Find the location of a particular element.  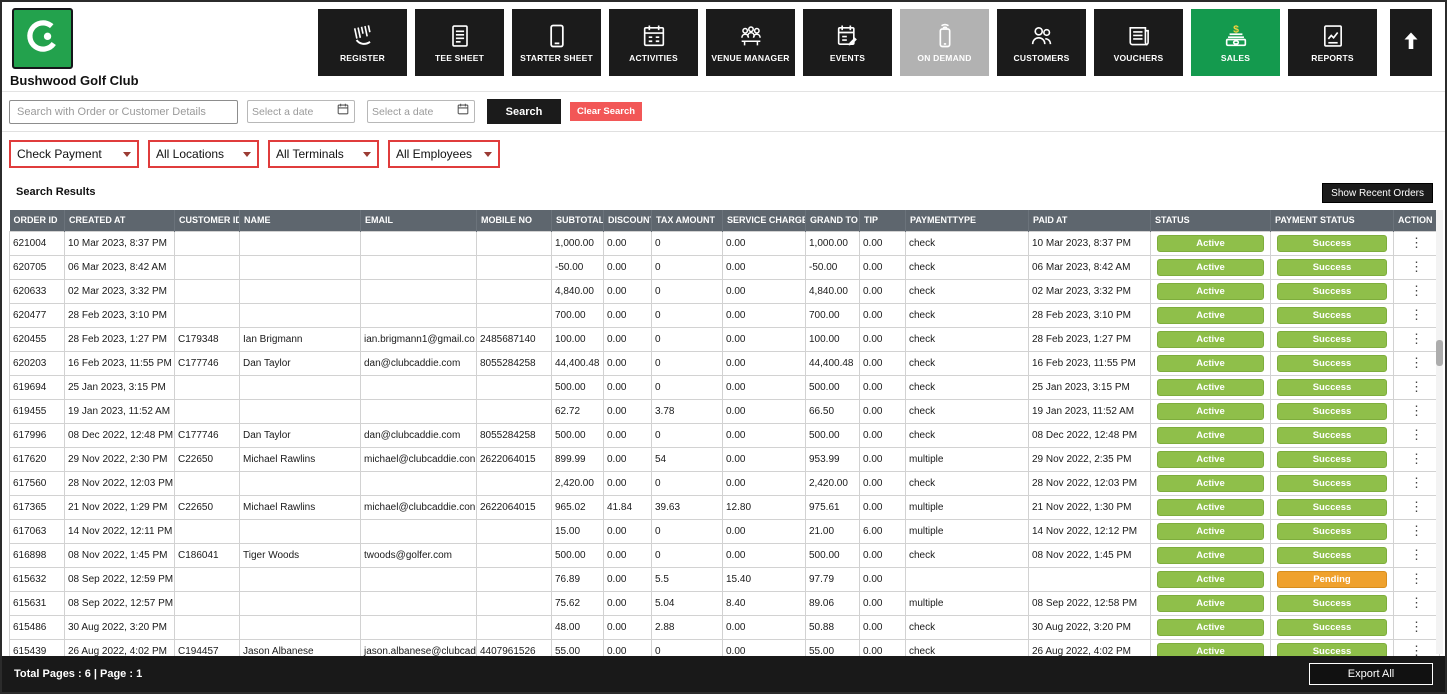

payment-status-badge: Success is located at coordinates (1332, 555).